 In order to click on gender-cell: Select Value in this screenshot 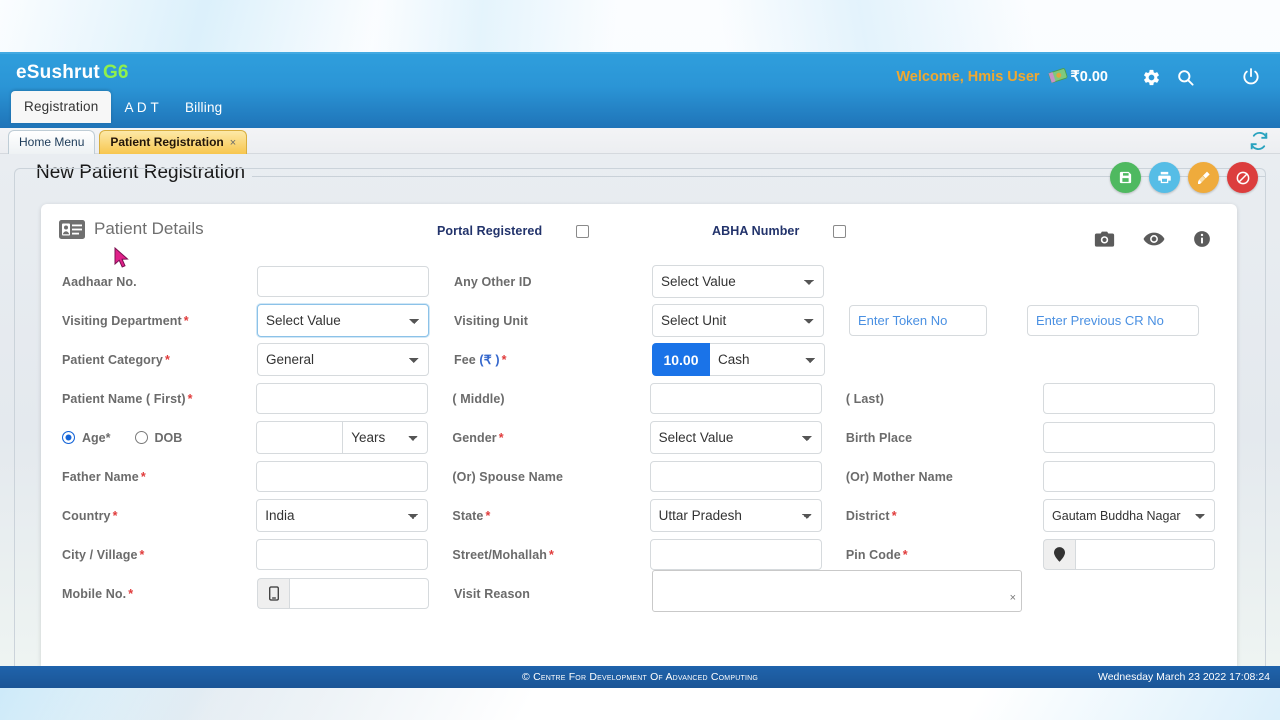, I will do `click(747, 437)`.